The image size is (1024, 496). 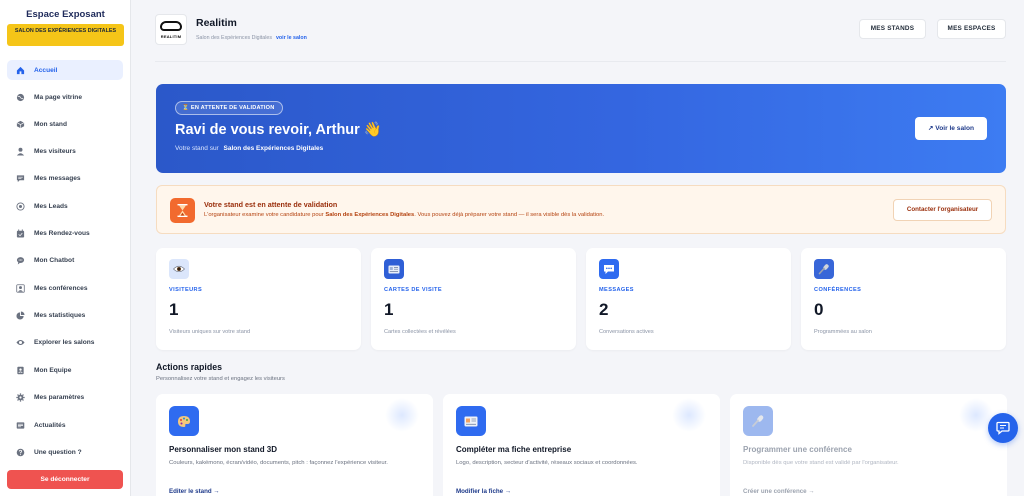 What do you see at coordinates (942, 210) in the screenshot?
I see `contact-organizer-button: Contacter l'organisateur` at bounding box center [942, 210].